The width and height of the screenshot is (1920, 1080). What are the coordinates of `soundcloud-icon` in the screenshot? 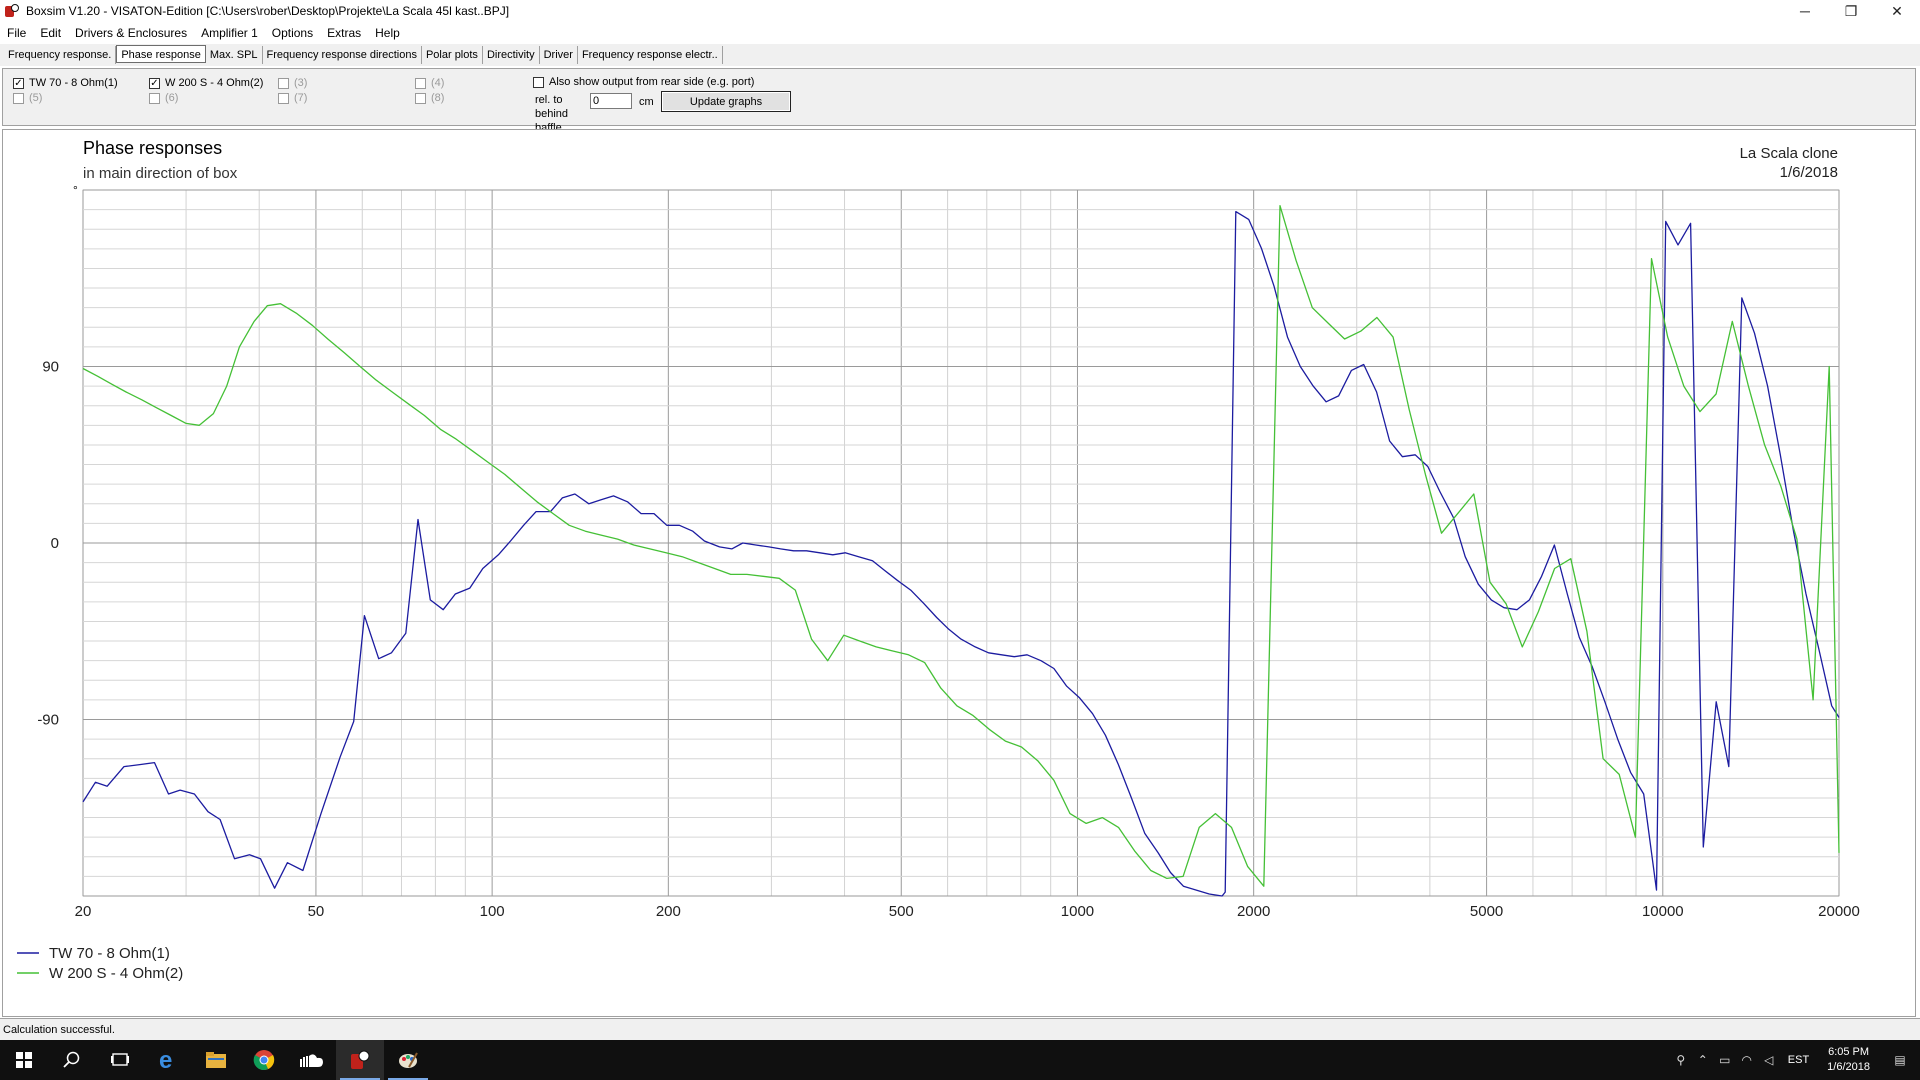 It's located at (312, 1060).